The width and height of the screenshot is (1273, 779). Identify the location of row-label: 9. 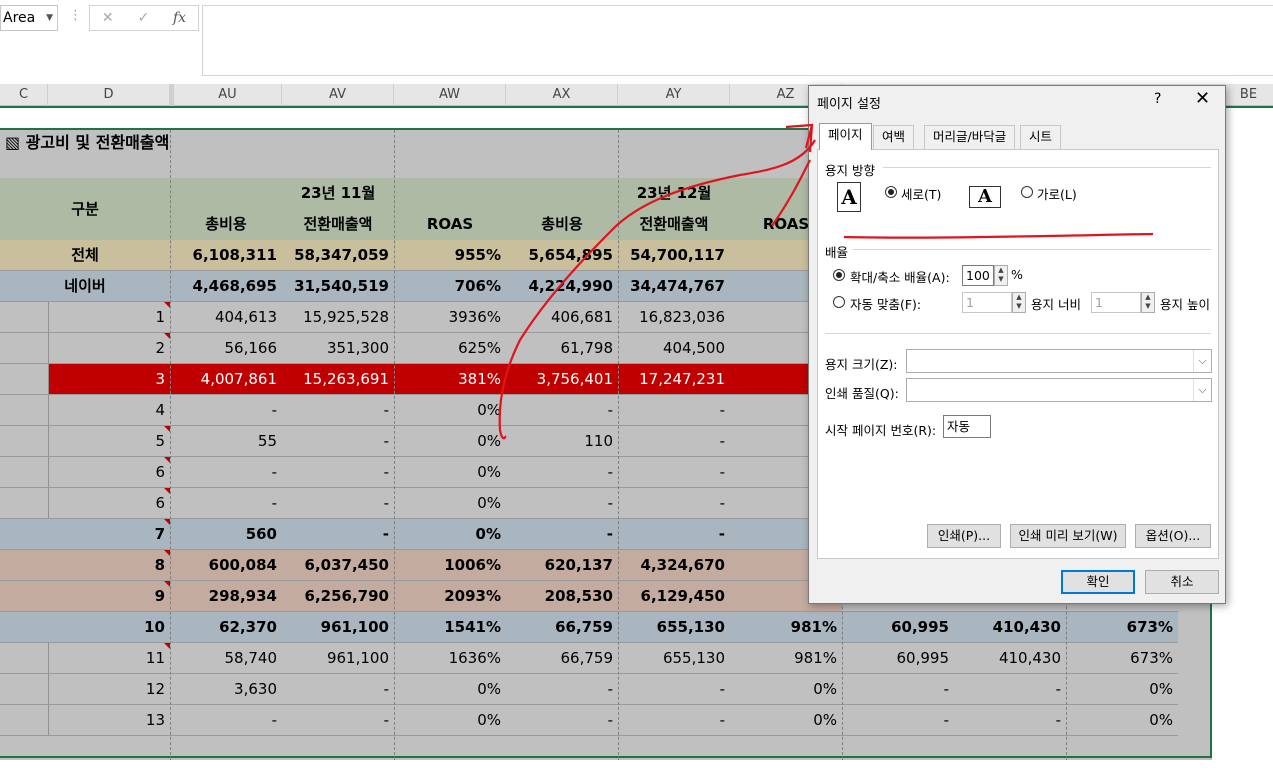
(85, 596).